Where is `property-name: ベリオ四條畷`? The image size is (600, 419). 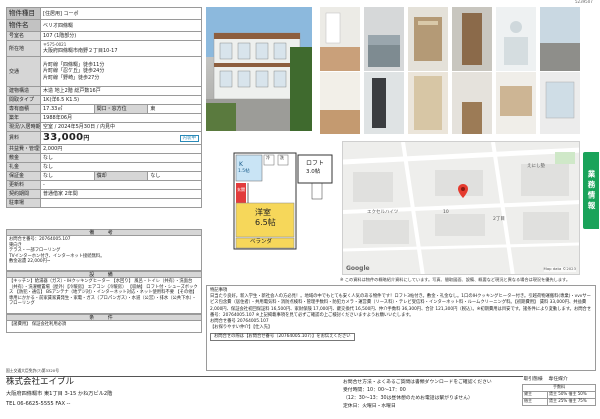
property-name: ベリオ四條畷 is located at coordinates (121, 25).